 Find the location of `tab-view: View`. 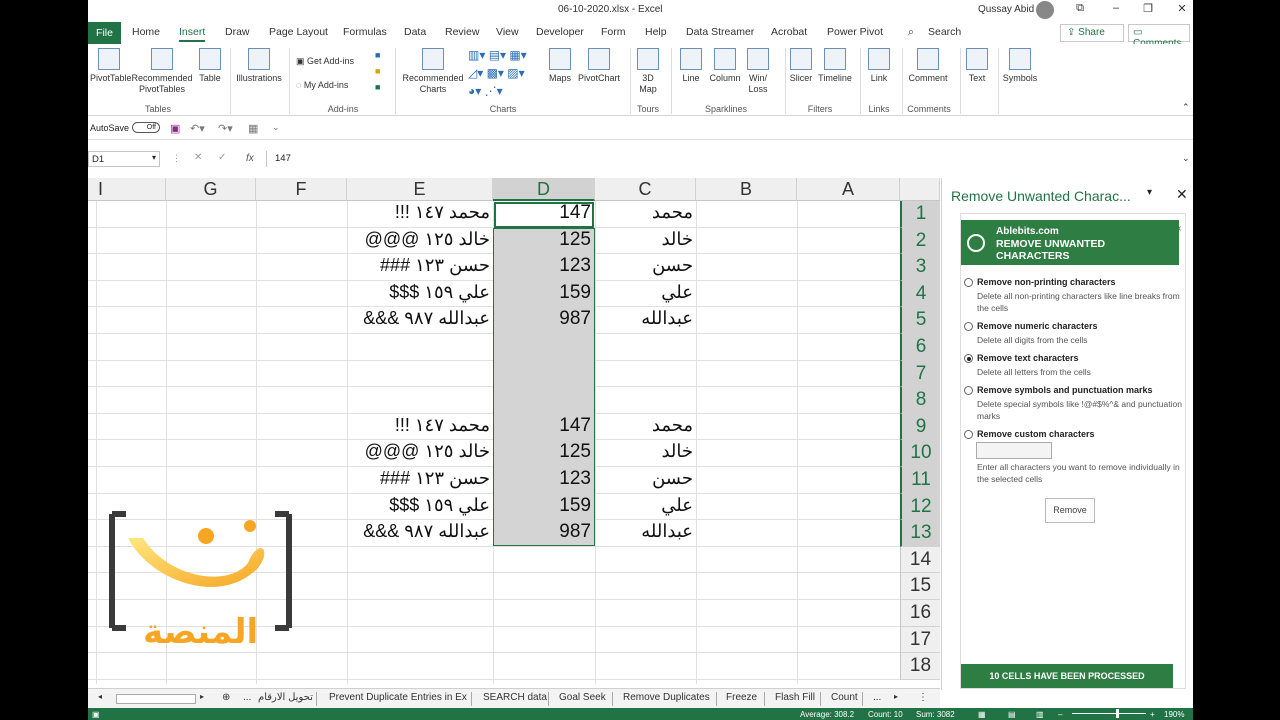

tab-view: View is located at coordinates (507, 32).